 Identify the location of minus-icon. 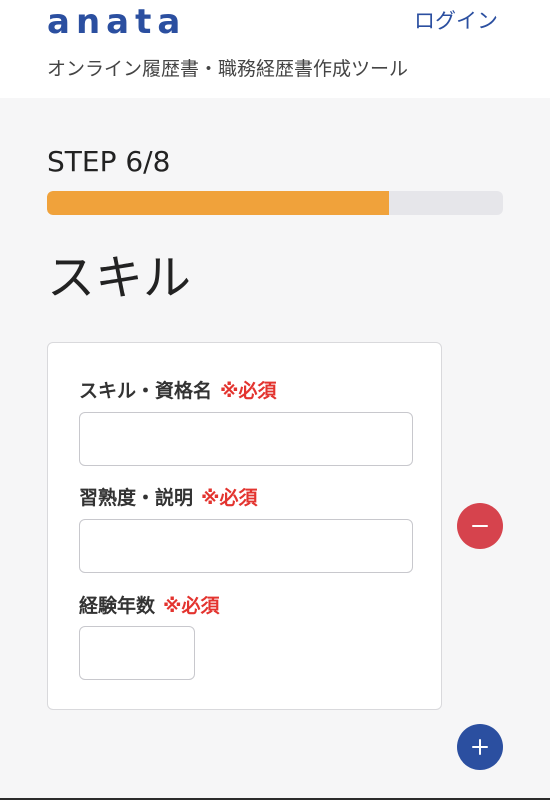
(480, 526).